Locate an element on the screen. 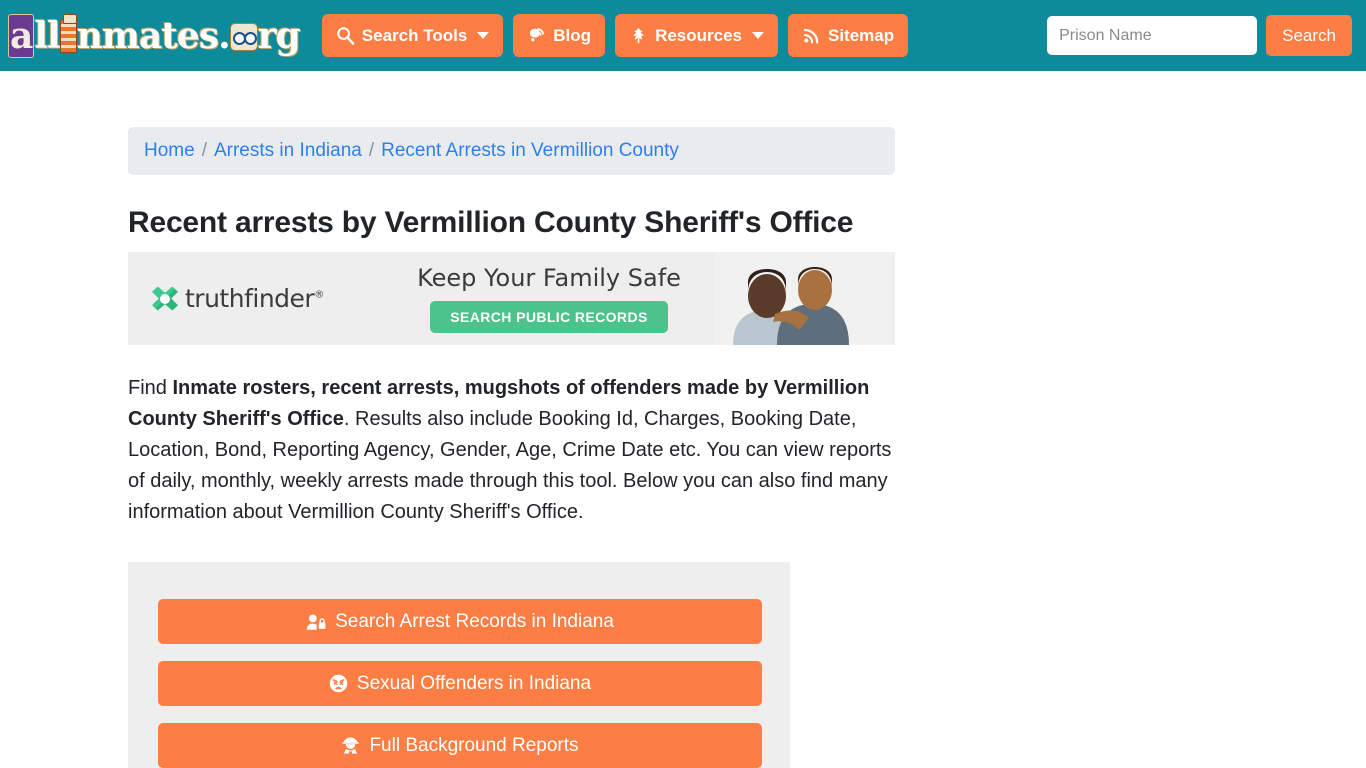 The height and width of the screenshot is (768, 1366). blogger-icon is located at coordinates (536, 35).